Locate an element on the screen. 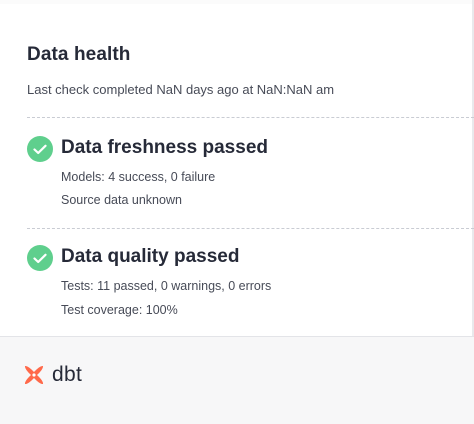 The image size is (474, 424). quality-tests-text: Tests: 11 passed, 0 warnings, 0 errors is located at coordinates (166, 286).